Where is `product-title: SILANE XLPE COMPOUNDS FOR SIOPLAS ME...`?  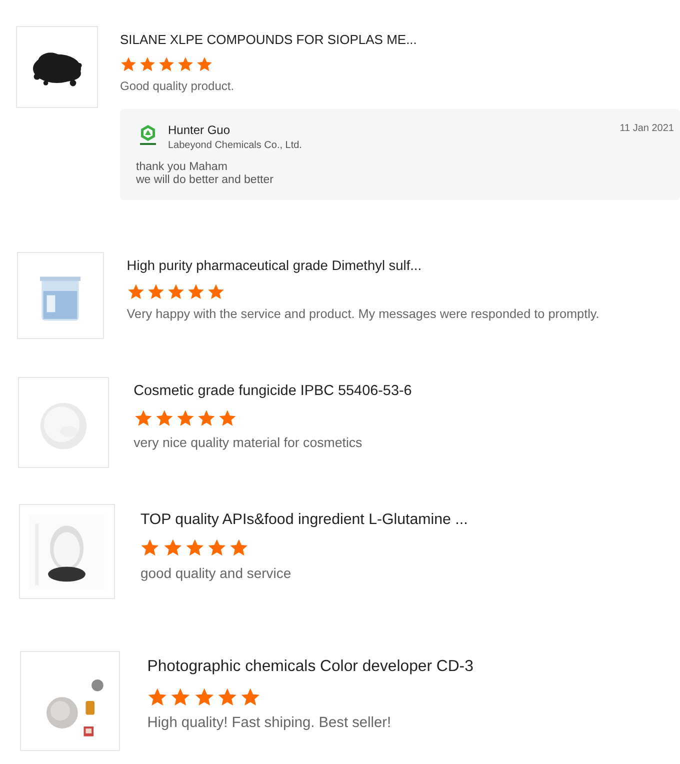
product-title: SILANE XLPE COMPOUNDS FOR SIOPLAS ME... is located at coordinates (400, 39).